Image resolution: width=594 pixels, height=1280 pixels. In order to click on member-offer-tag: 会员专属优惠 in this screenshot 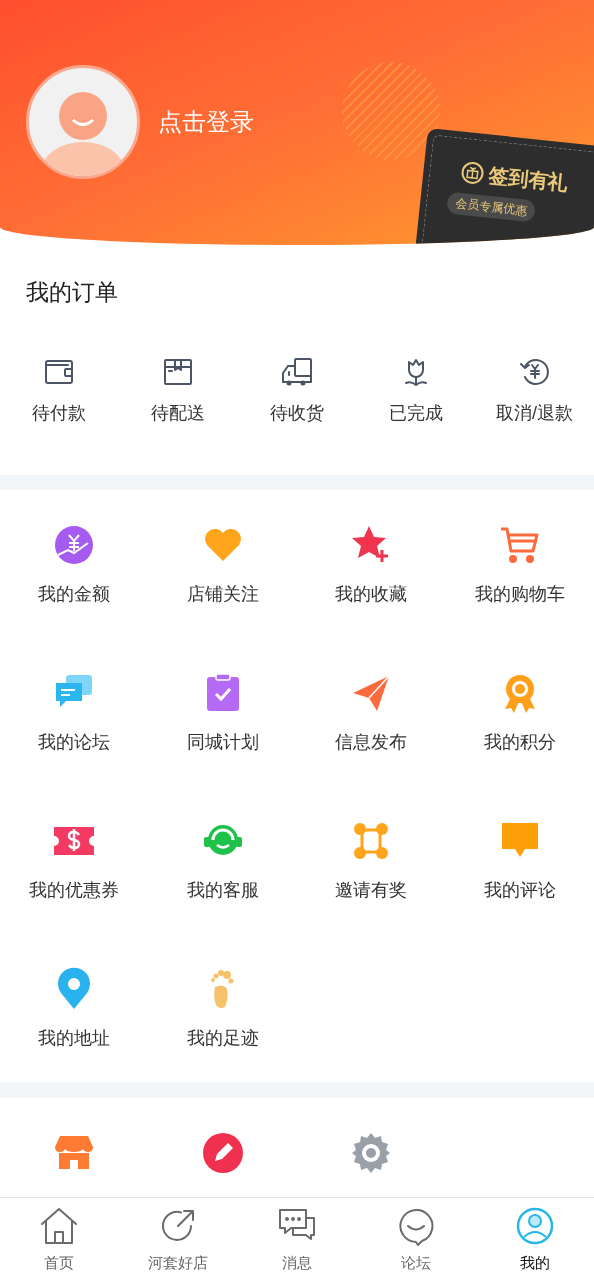, I will do `click(491, 207)`.